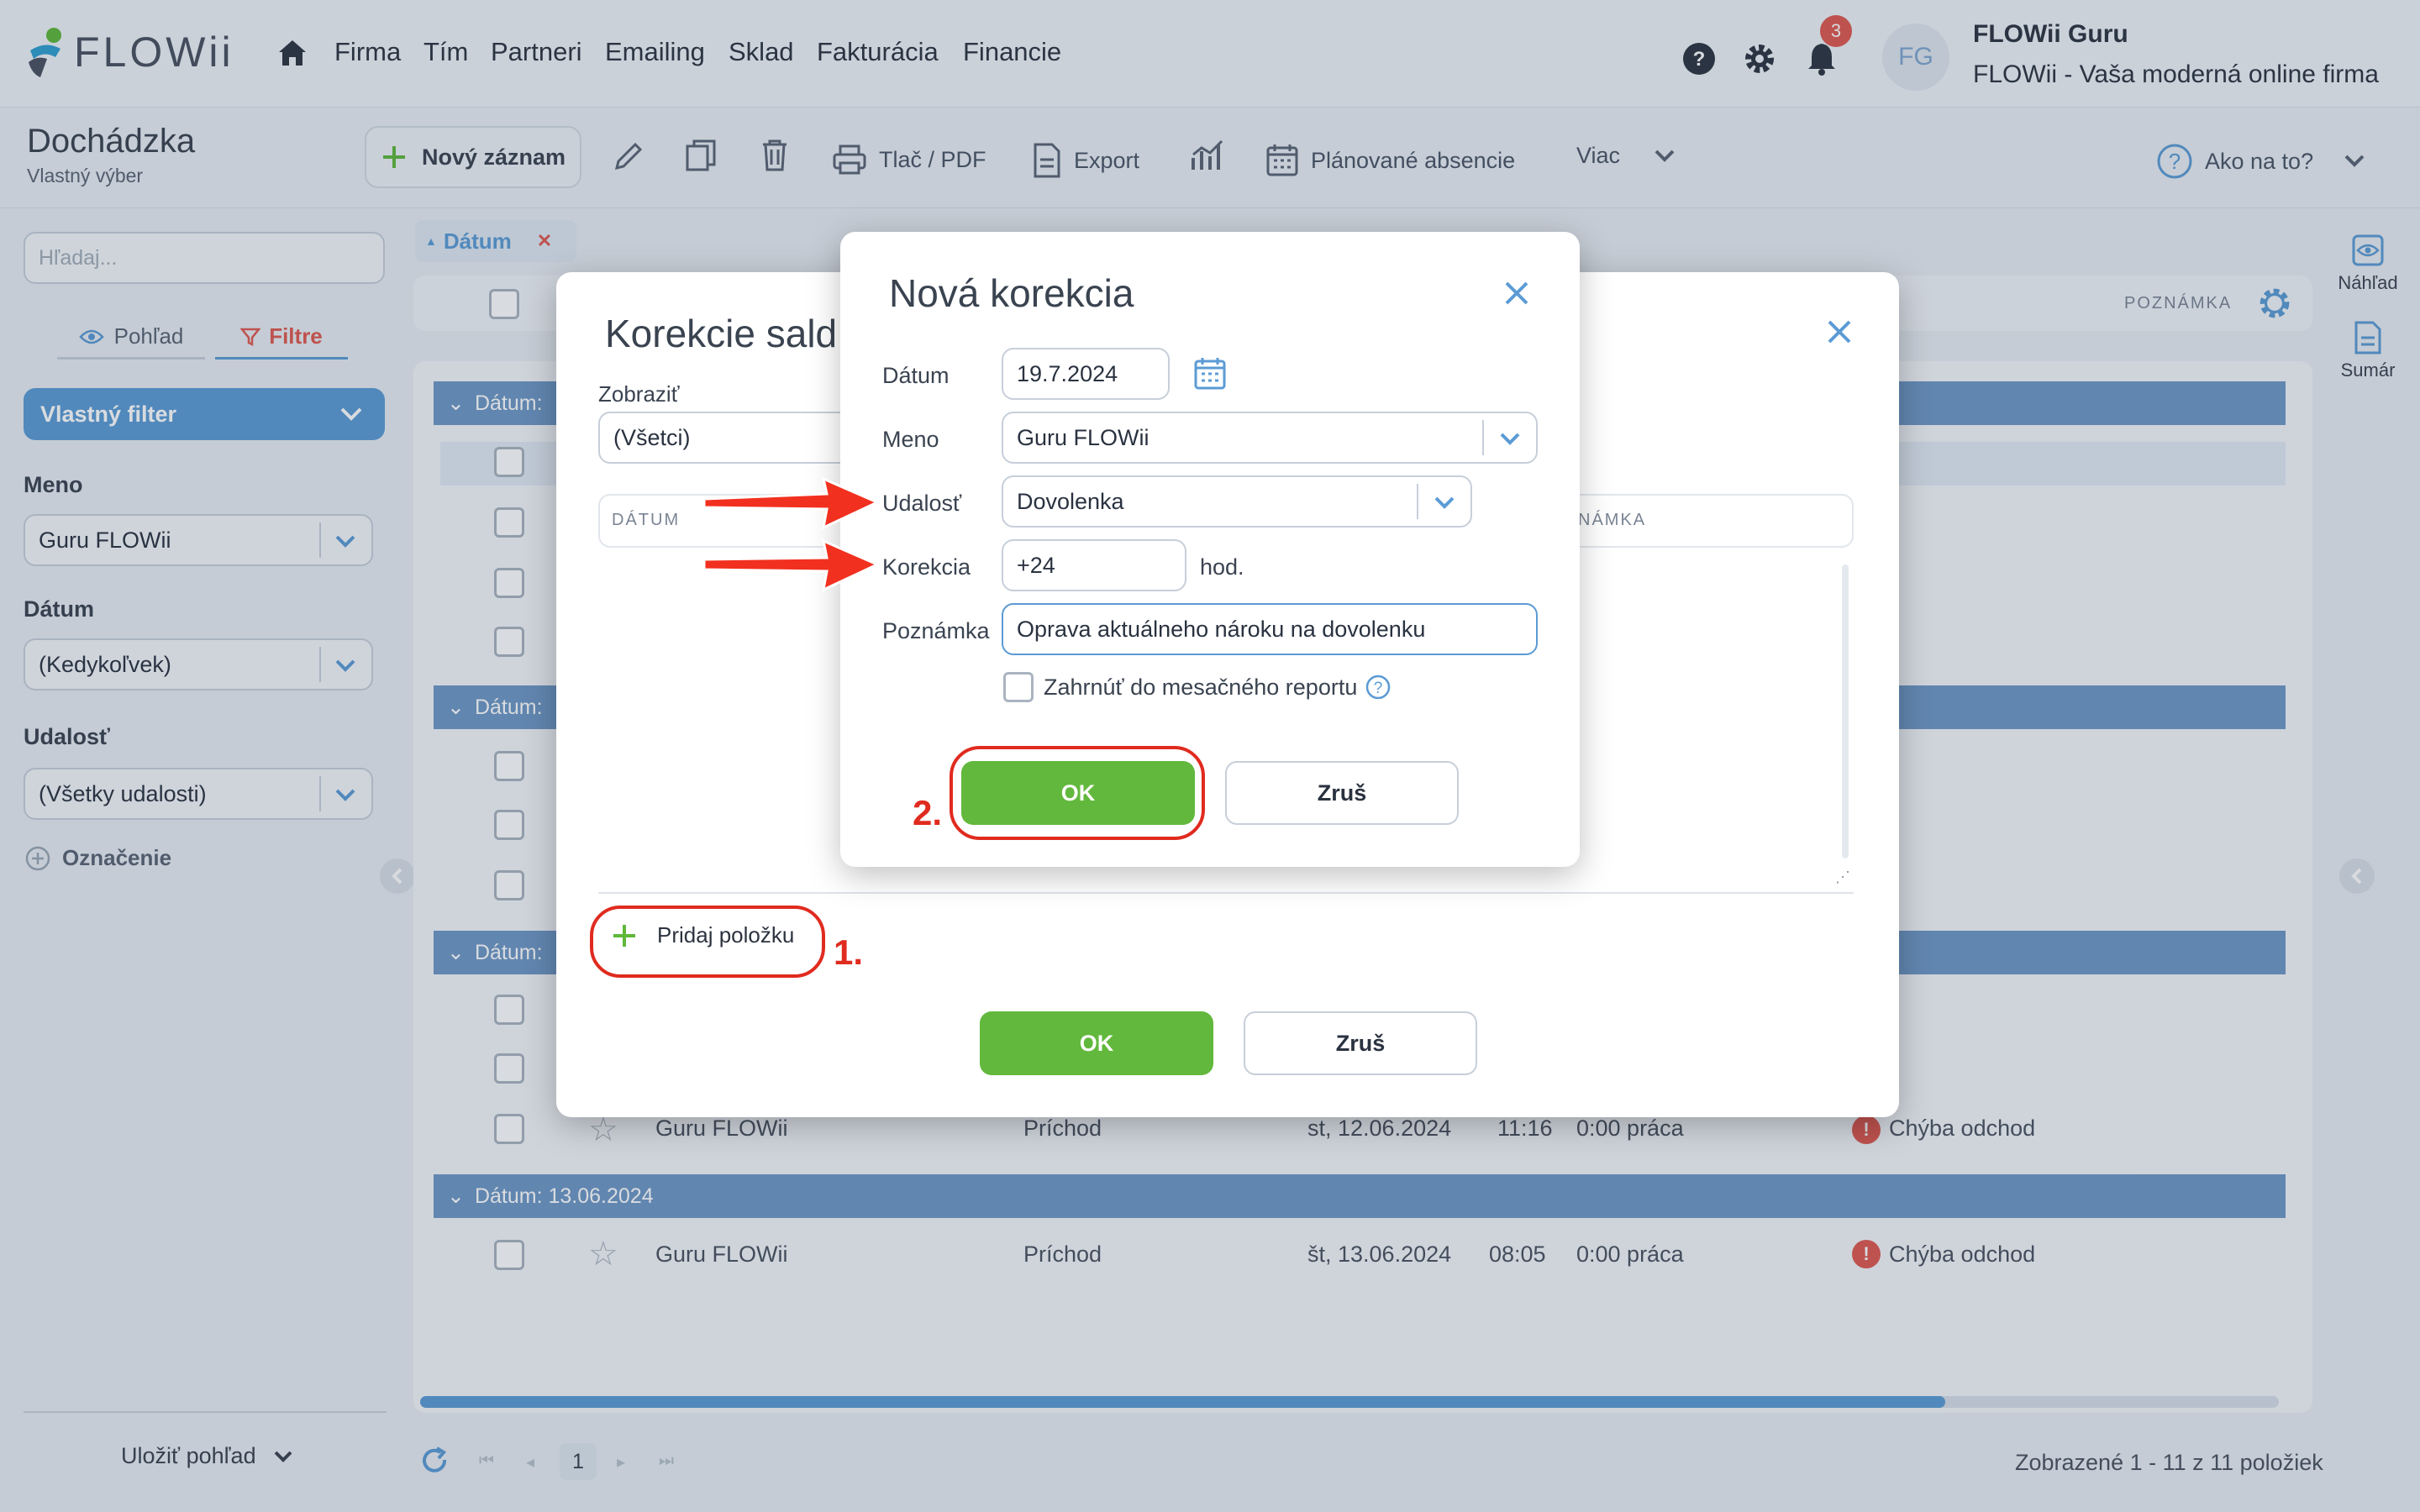 Image resolution: width=2420 pixels, height=1512 pixels. I want to click on ok-label: OK, so click(1096, 1043).